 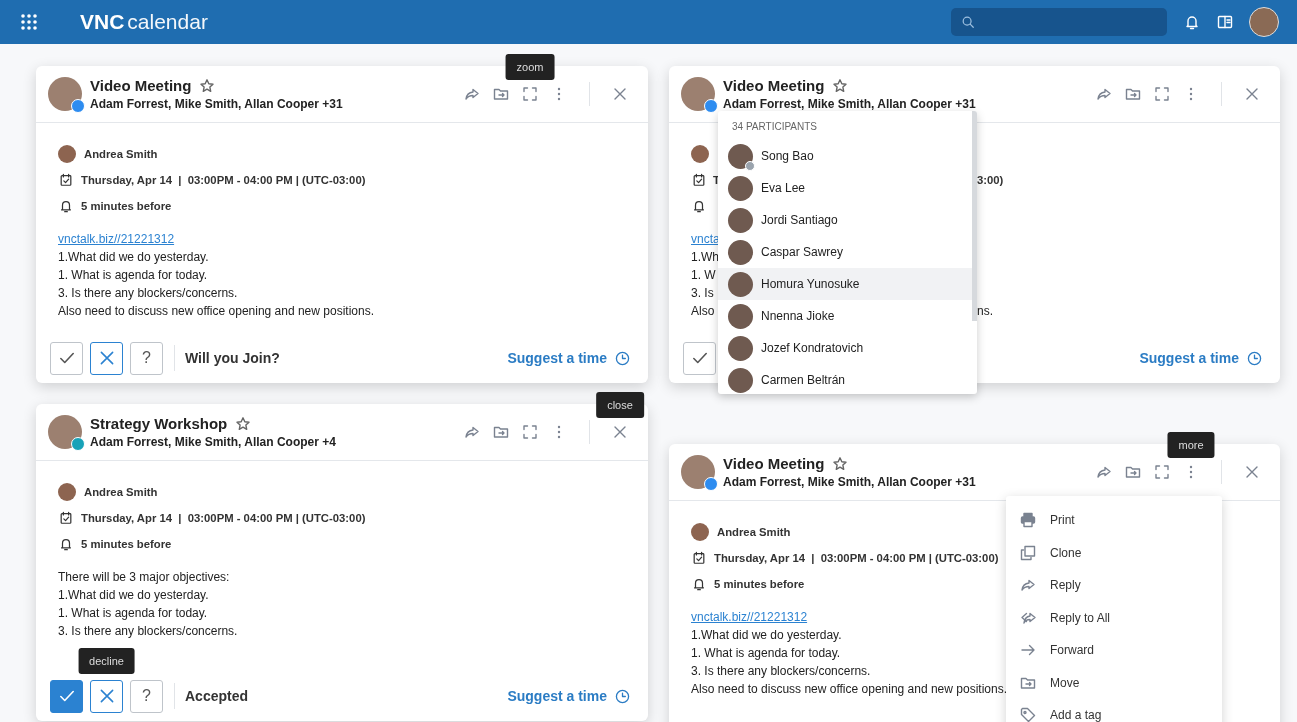 I want to click on apps-grid-icon, so click(x=29, y=22).